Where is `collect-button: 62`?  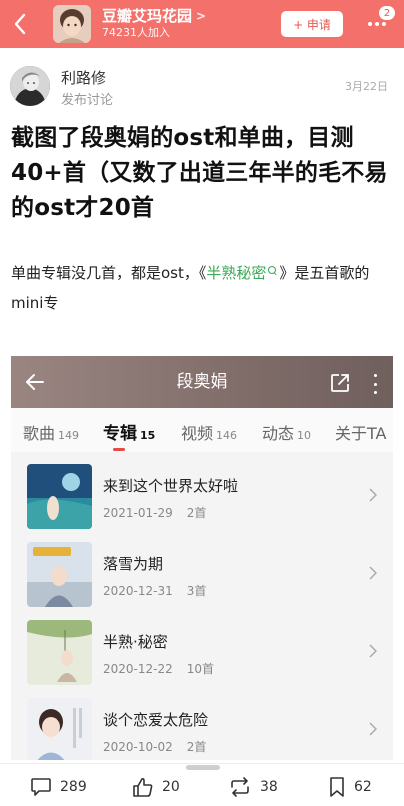 collect-button: 62 is located at coordinates (350, 787).